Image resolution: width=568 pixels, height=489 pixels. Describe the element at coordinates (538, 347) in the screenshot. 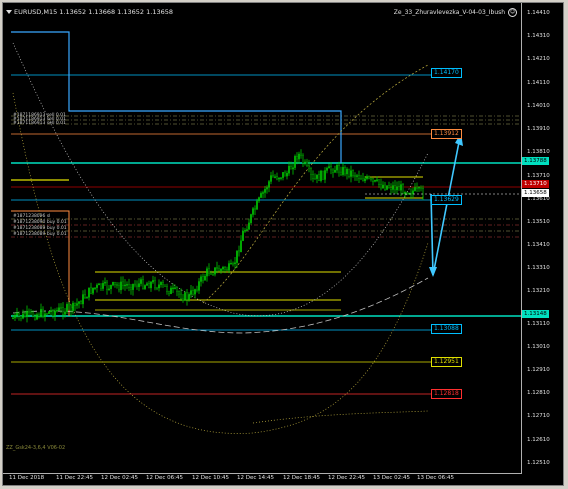

I see `price-tick: 1.13010` at that location.